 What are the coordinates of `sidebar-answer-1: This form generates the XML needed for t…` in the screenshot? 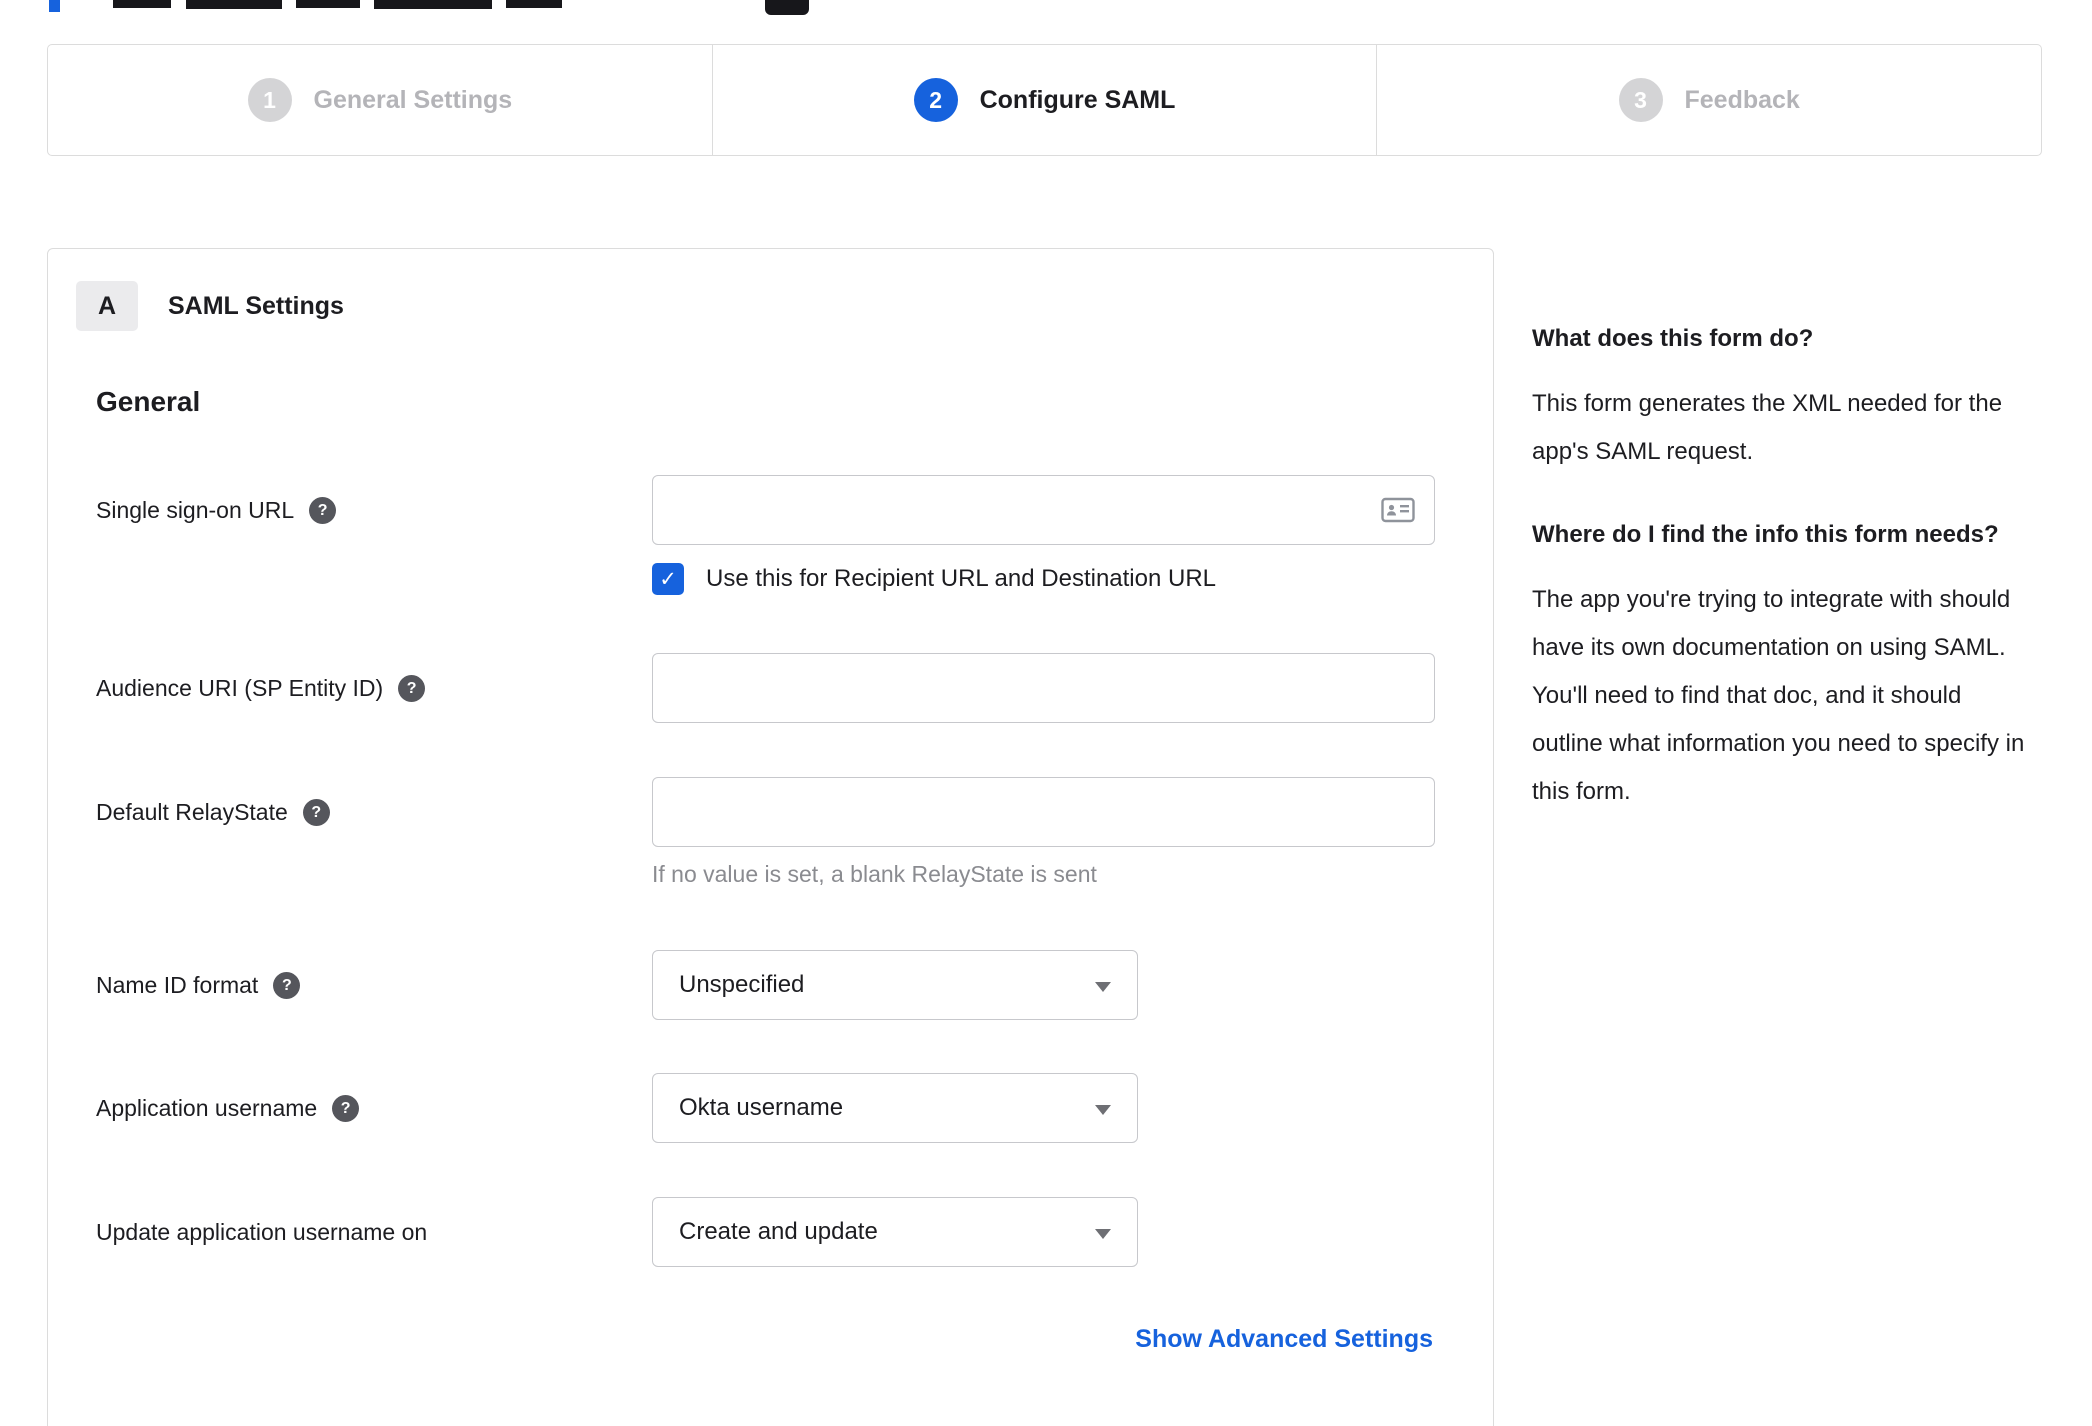 It's located at (1767, 427).